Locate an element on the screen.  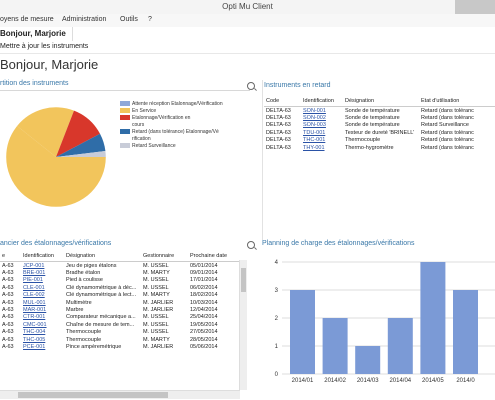
table-cell: 09/01/2014 is located at coordinates (204, 273).